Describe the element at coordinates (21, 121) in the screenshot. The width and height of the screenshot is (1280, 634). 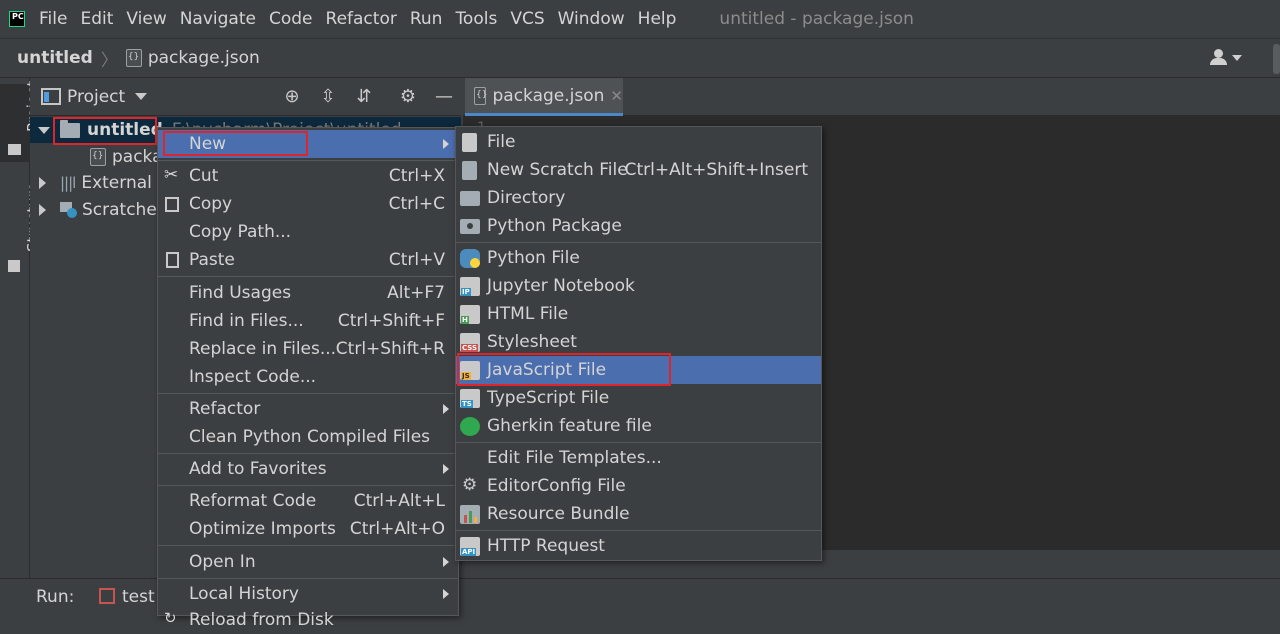
I see `tab-project: Project` at that location.